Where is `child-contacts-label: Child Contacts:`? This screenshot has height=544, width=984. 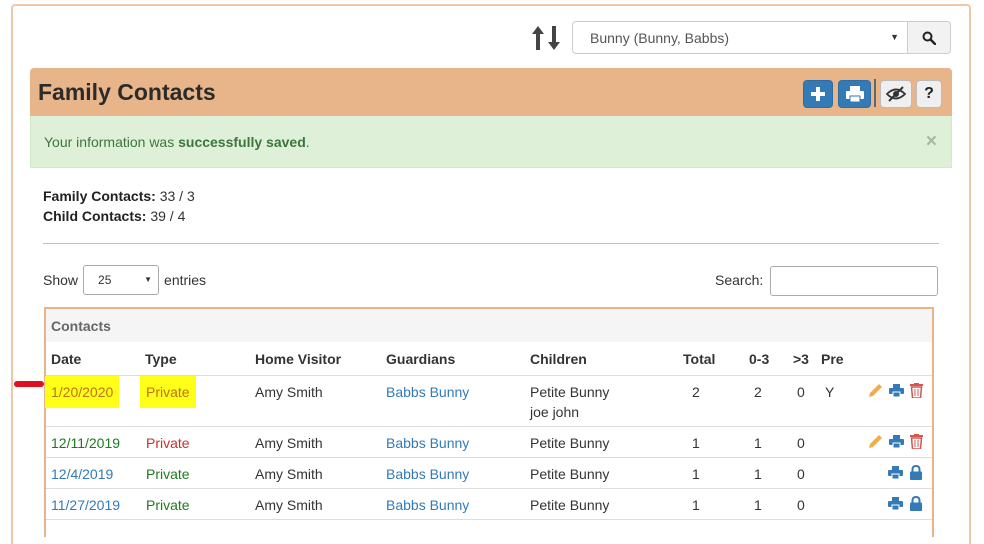 child-contacts-label: Child Contacts: is located at coordinates (95, 216).